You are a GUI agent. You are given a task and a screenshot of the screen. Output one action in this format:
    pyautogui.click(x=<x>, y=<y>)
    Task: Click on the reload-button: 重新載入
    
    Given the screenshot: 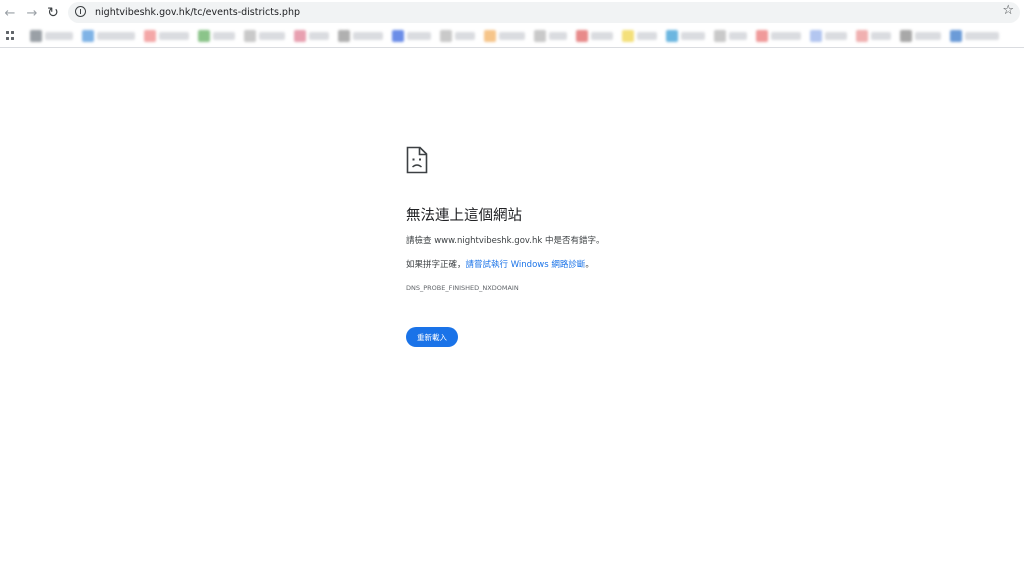 What is the action you would take?
    pyautogui.click(x=432, y=337)
    